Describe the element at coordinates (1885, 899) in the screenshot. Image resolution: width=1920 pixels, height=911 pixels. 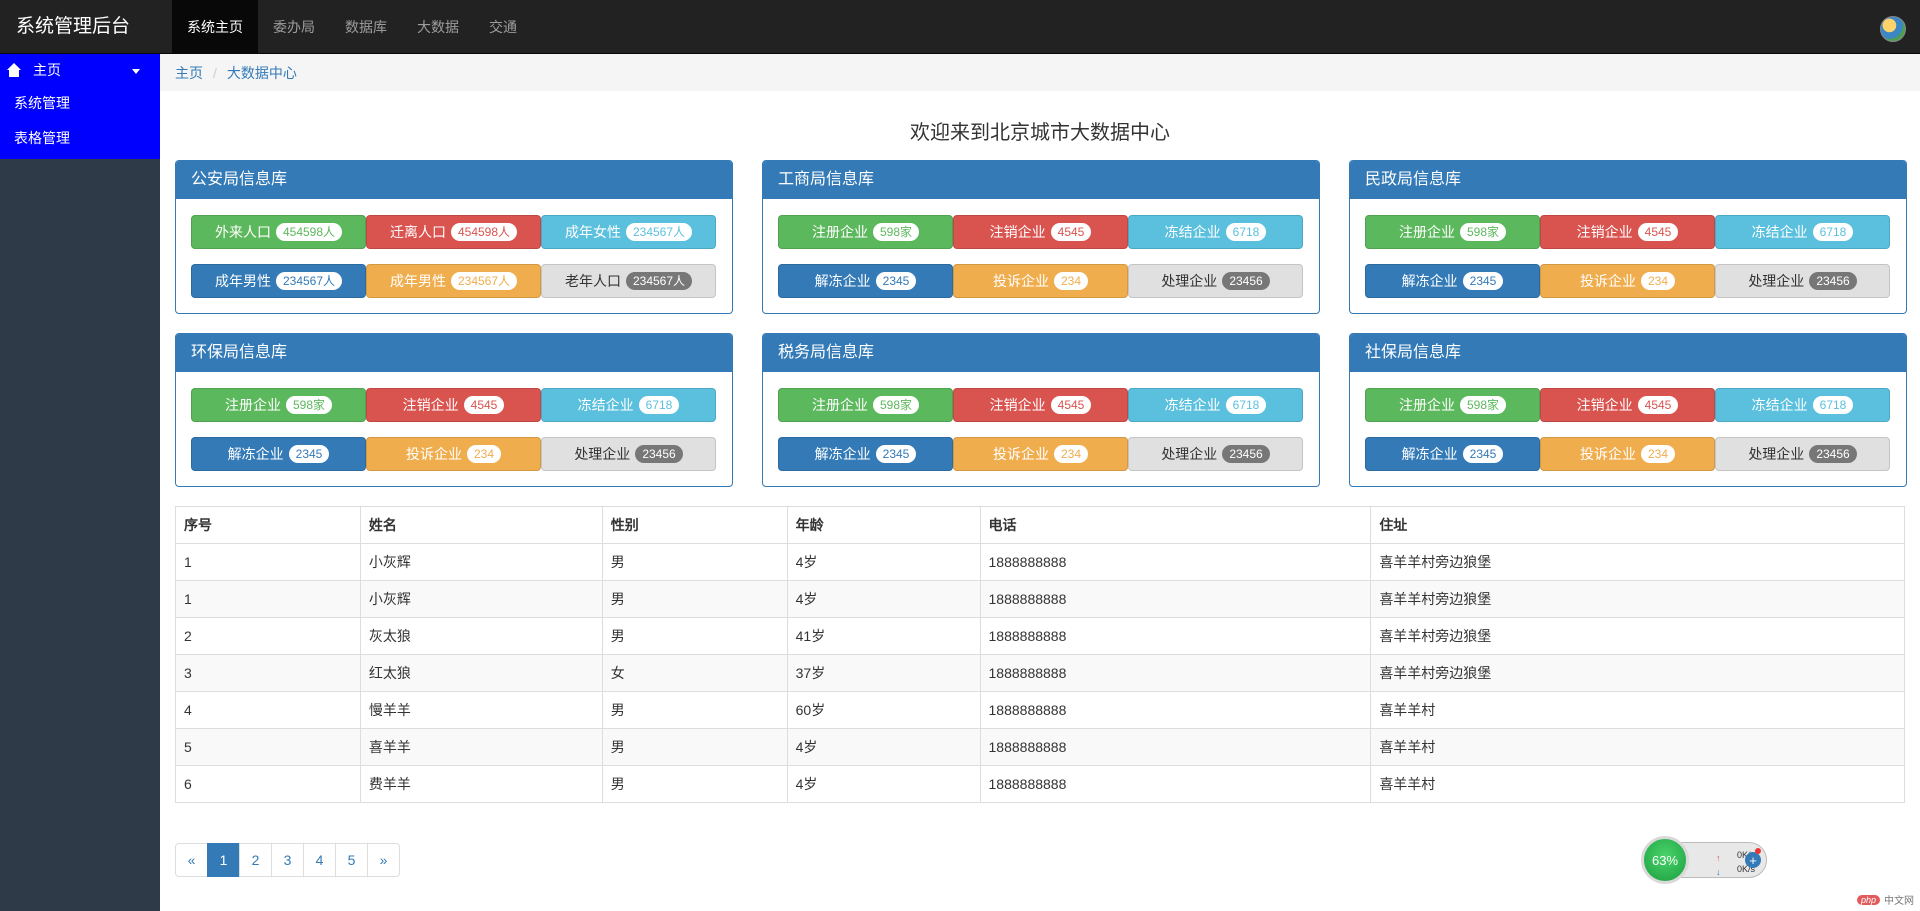
I see `watermark: php 中文网` at that location.